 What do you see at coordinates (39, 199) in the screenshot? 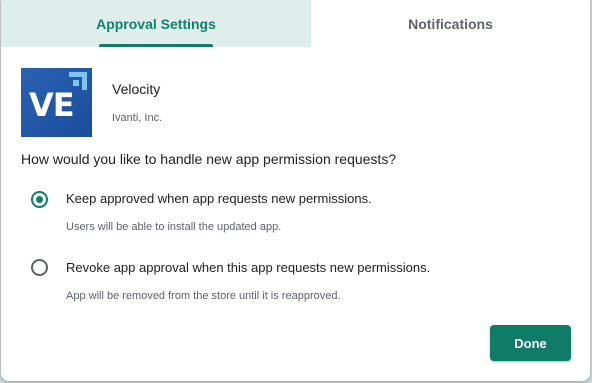
I see `radio-keep-approved` at bounding box center [39, 199].